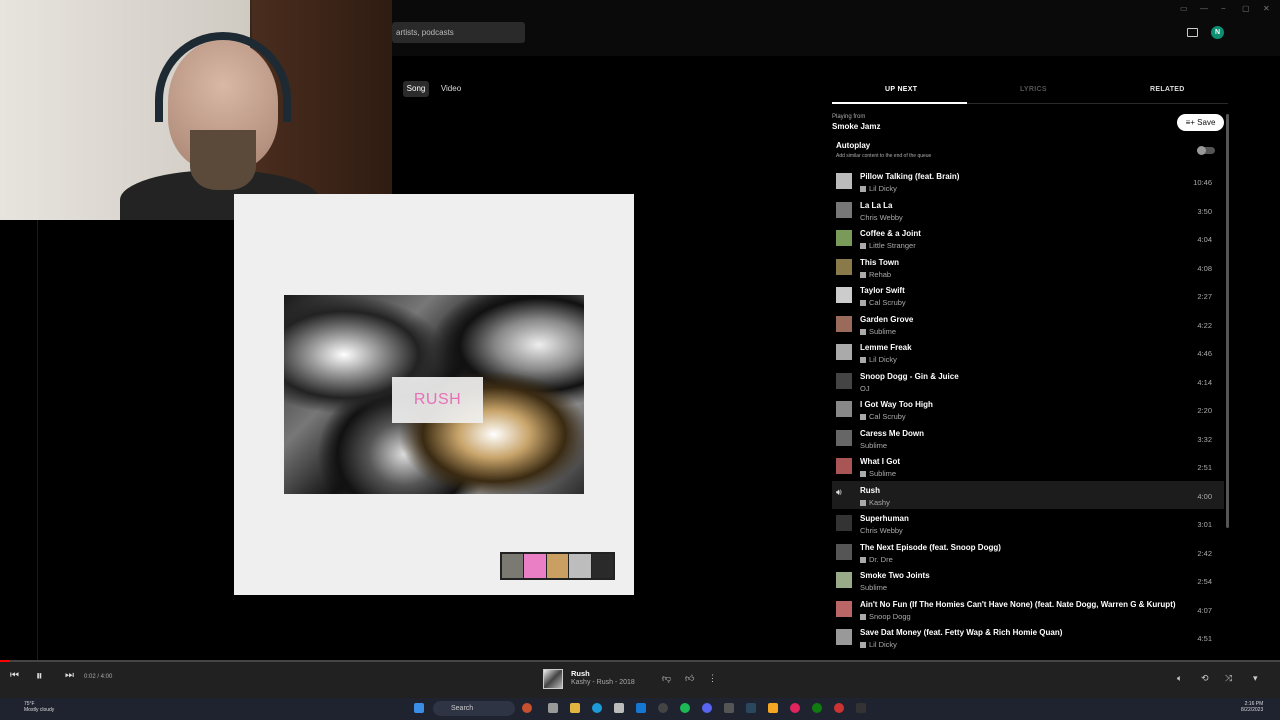 The width and height of the screenshot is (1280, 720). Describe the element at coordinates (861, 708) in the screenshot. I see `obs-icon` at that location.